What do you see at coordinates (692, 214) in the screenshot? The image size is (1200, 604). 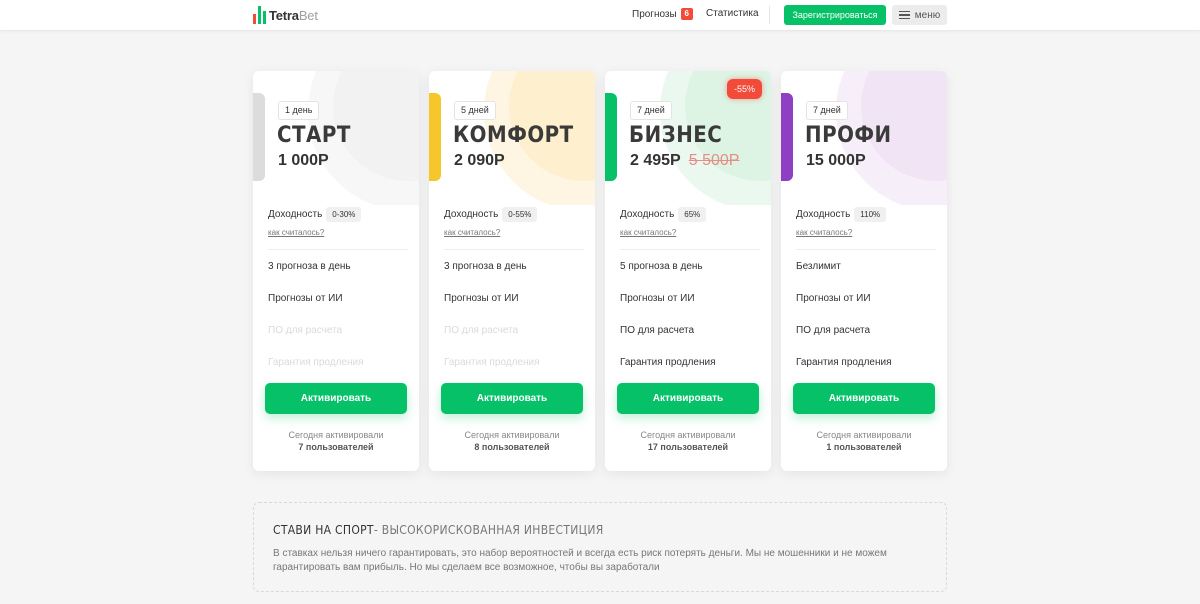 I see `yield-value-tag: 65%` at bounding box center [692, 214].